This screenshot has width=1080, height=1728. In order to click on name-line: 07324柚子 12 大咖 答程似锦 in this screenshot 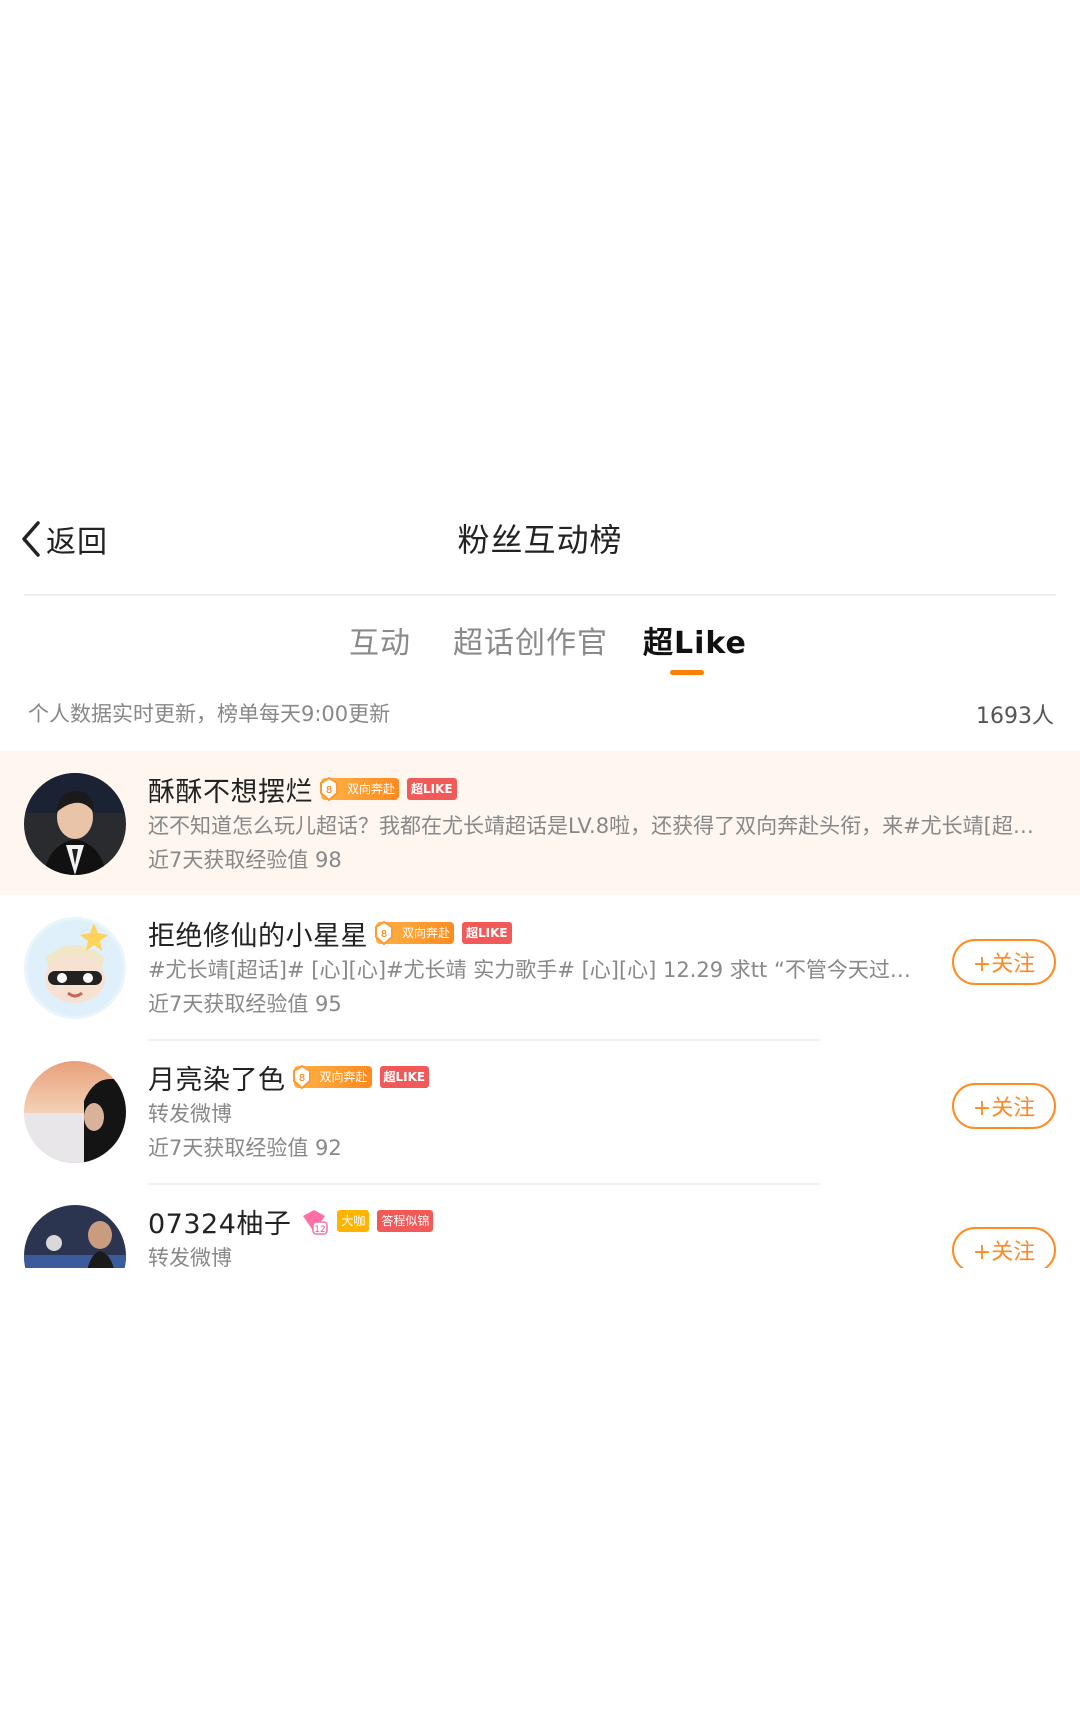, I will do `click(291, 1221)`.